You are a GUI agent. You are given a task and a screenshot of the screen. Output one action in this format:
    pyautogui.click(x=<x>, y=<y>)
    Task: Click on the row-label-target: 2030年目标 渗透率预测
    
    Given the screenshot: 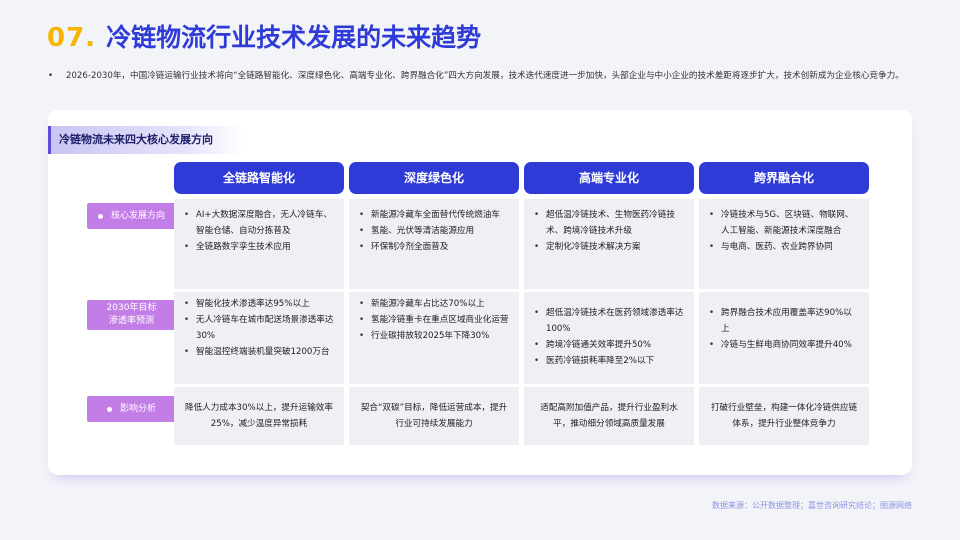 What is the action you would take?
    pyautogui.click(x=131, y=315)
    